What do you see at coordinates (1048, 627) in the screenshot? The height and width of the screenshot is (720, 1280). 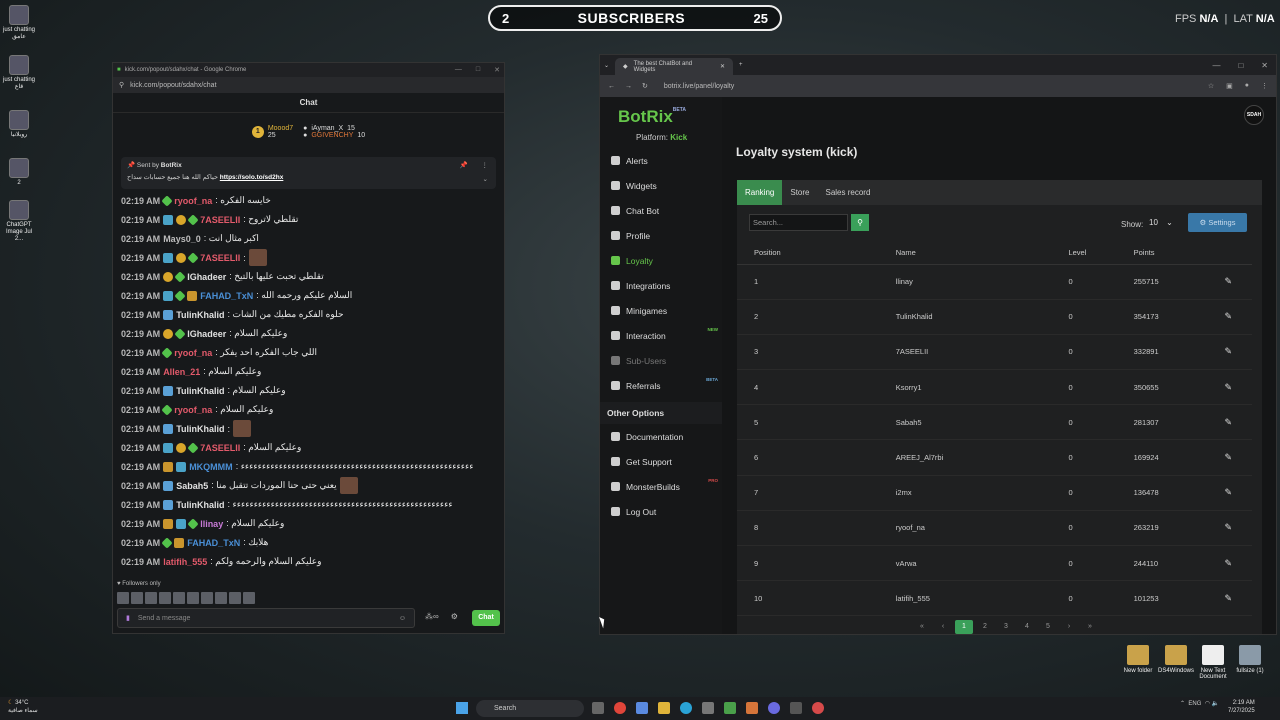 I see `page-button: 5` at bounding box center [1048, 627].